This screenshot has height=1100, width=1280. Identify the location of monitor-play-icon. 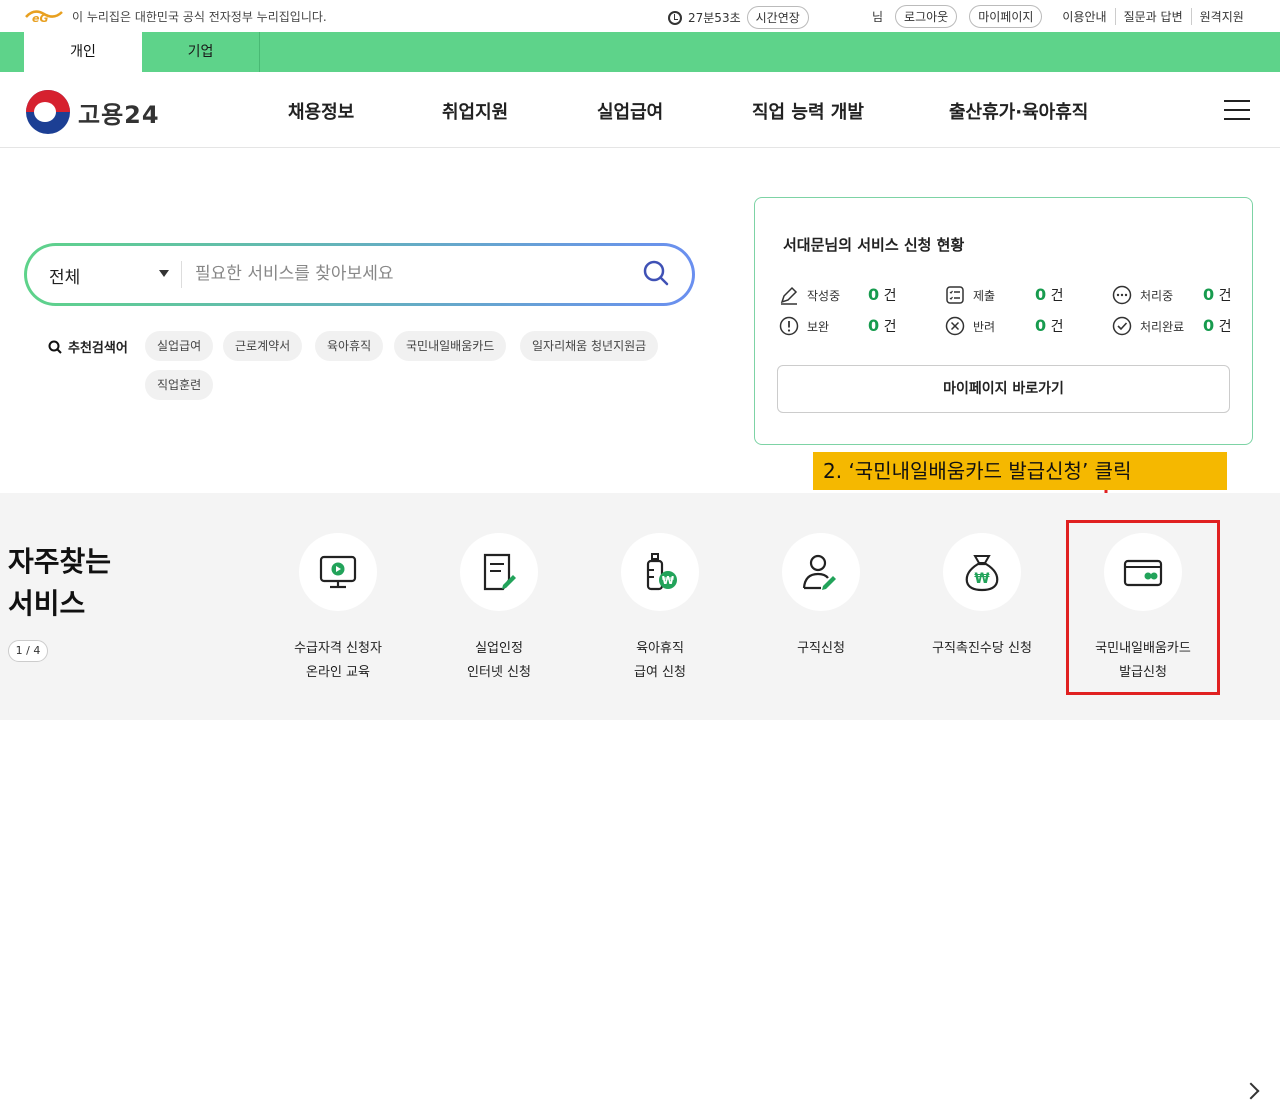
(338, 572).